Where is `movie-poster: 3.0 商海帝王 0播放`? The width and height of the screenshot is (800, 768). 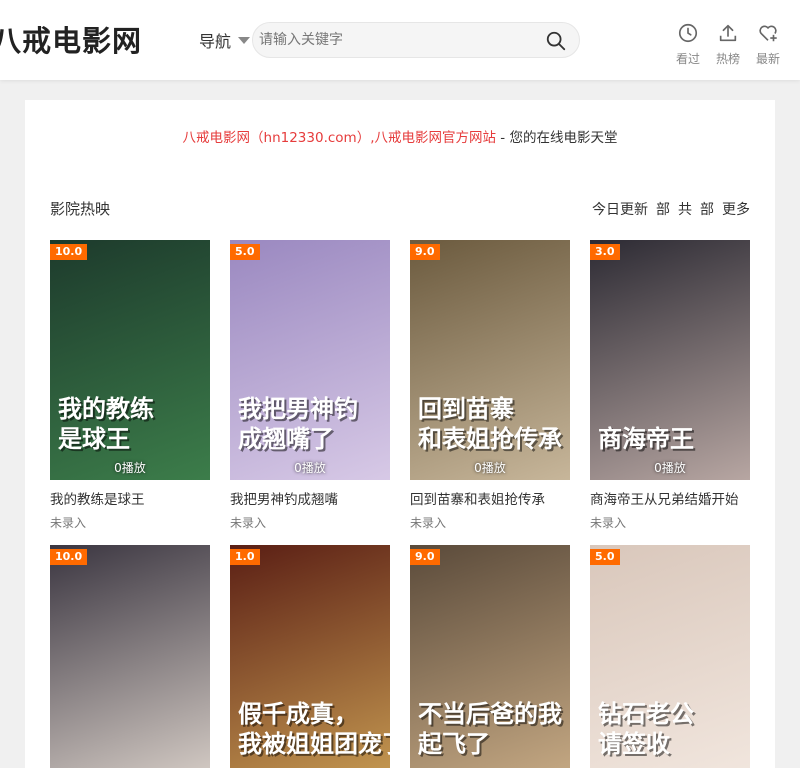
movie-poster: 3.0 商海帝王 0播放 is located at coordinates (670, 360).